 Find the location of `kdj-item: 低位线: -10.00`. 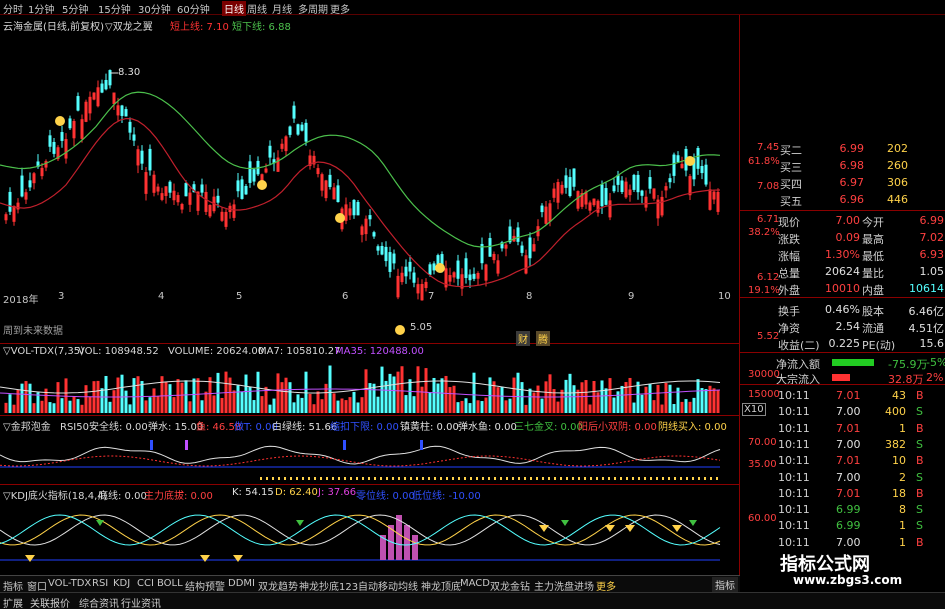

kdj-item: 低位线: -10.00 is located at coordinates (446, 496).